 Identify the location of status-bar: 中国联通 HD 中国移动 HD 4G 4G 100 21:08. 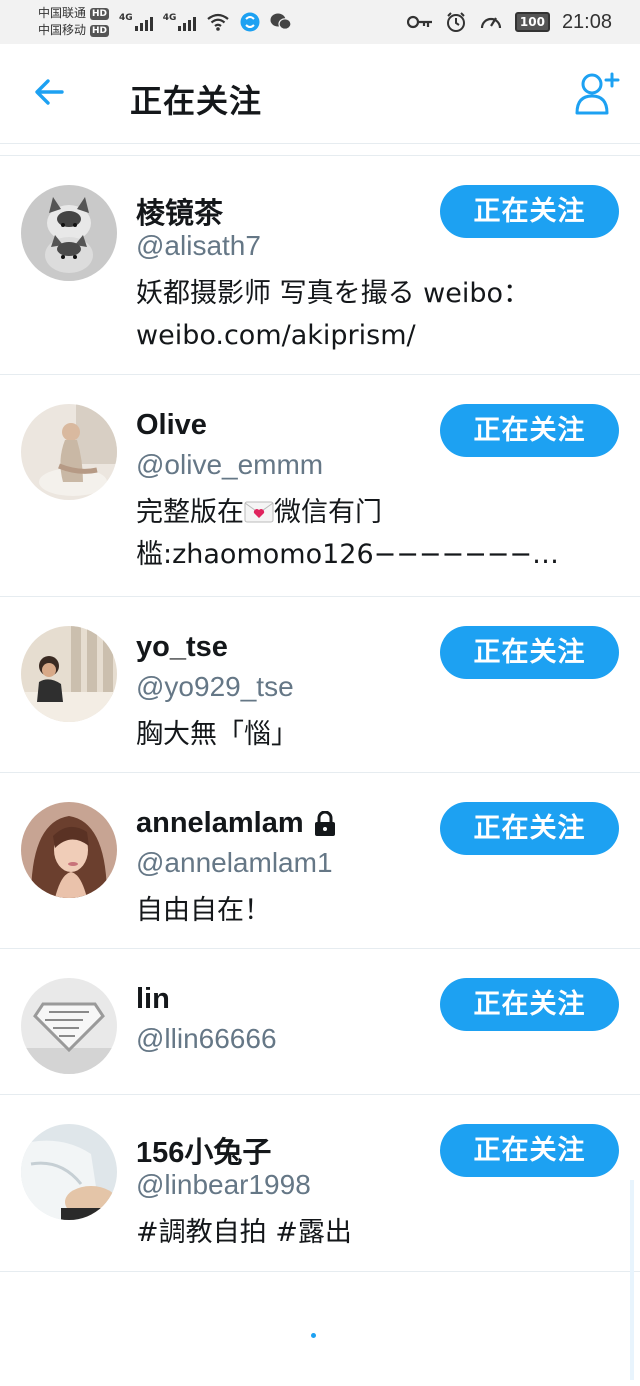
(320, 22).